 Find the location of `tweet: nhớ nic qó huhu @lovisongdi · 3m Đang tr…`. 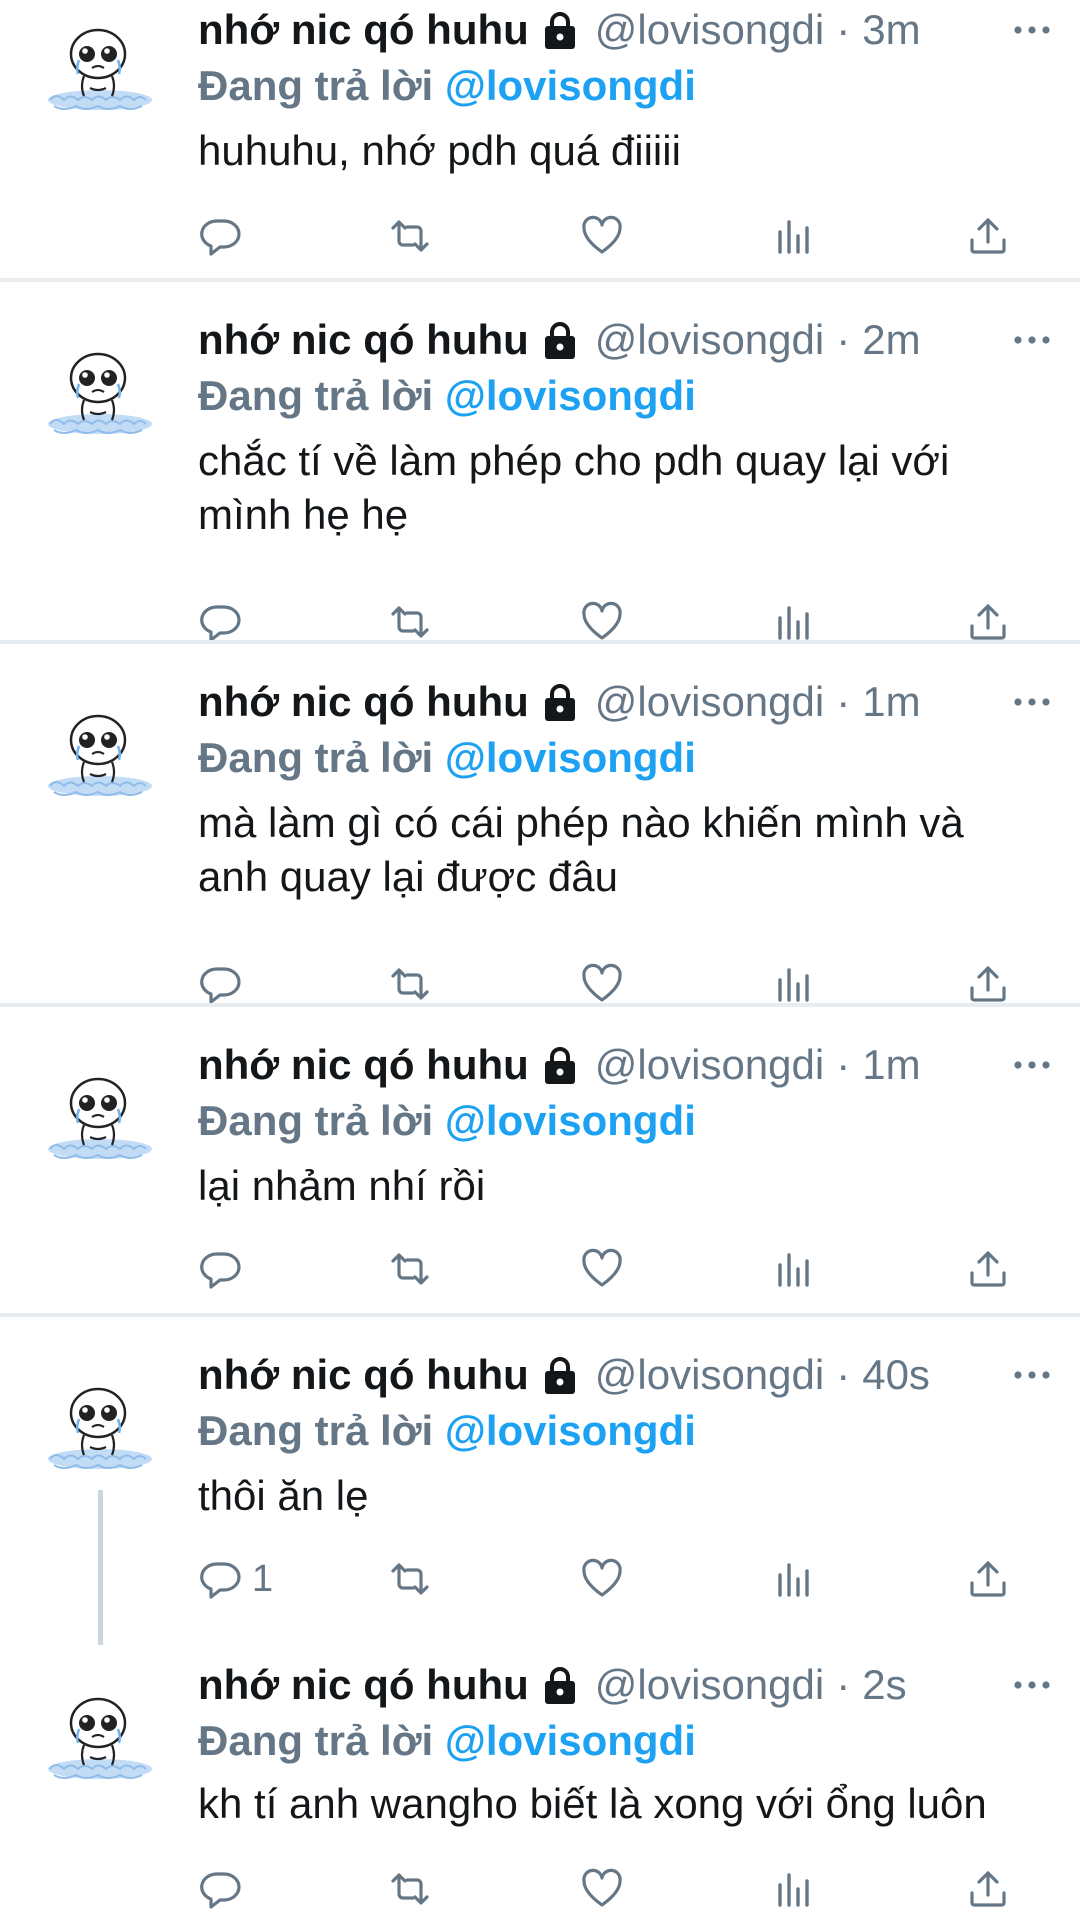

tweet: nhớ nic qó huhu @lovisongdi · 3m Đang tr… is located at coordinates (540, 141).